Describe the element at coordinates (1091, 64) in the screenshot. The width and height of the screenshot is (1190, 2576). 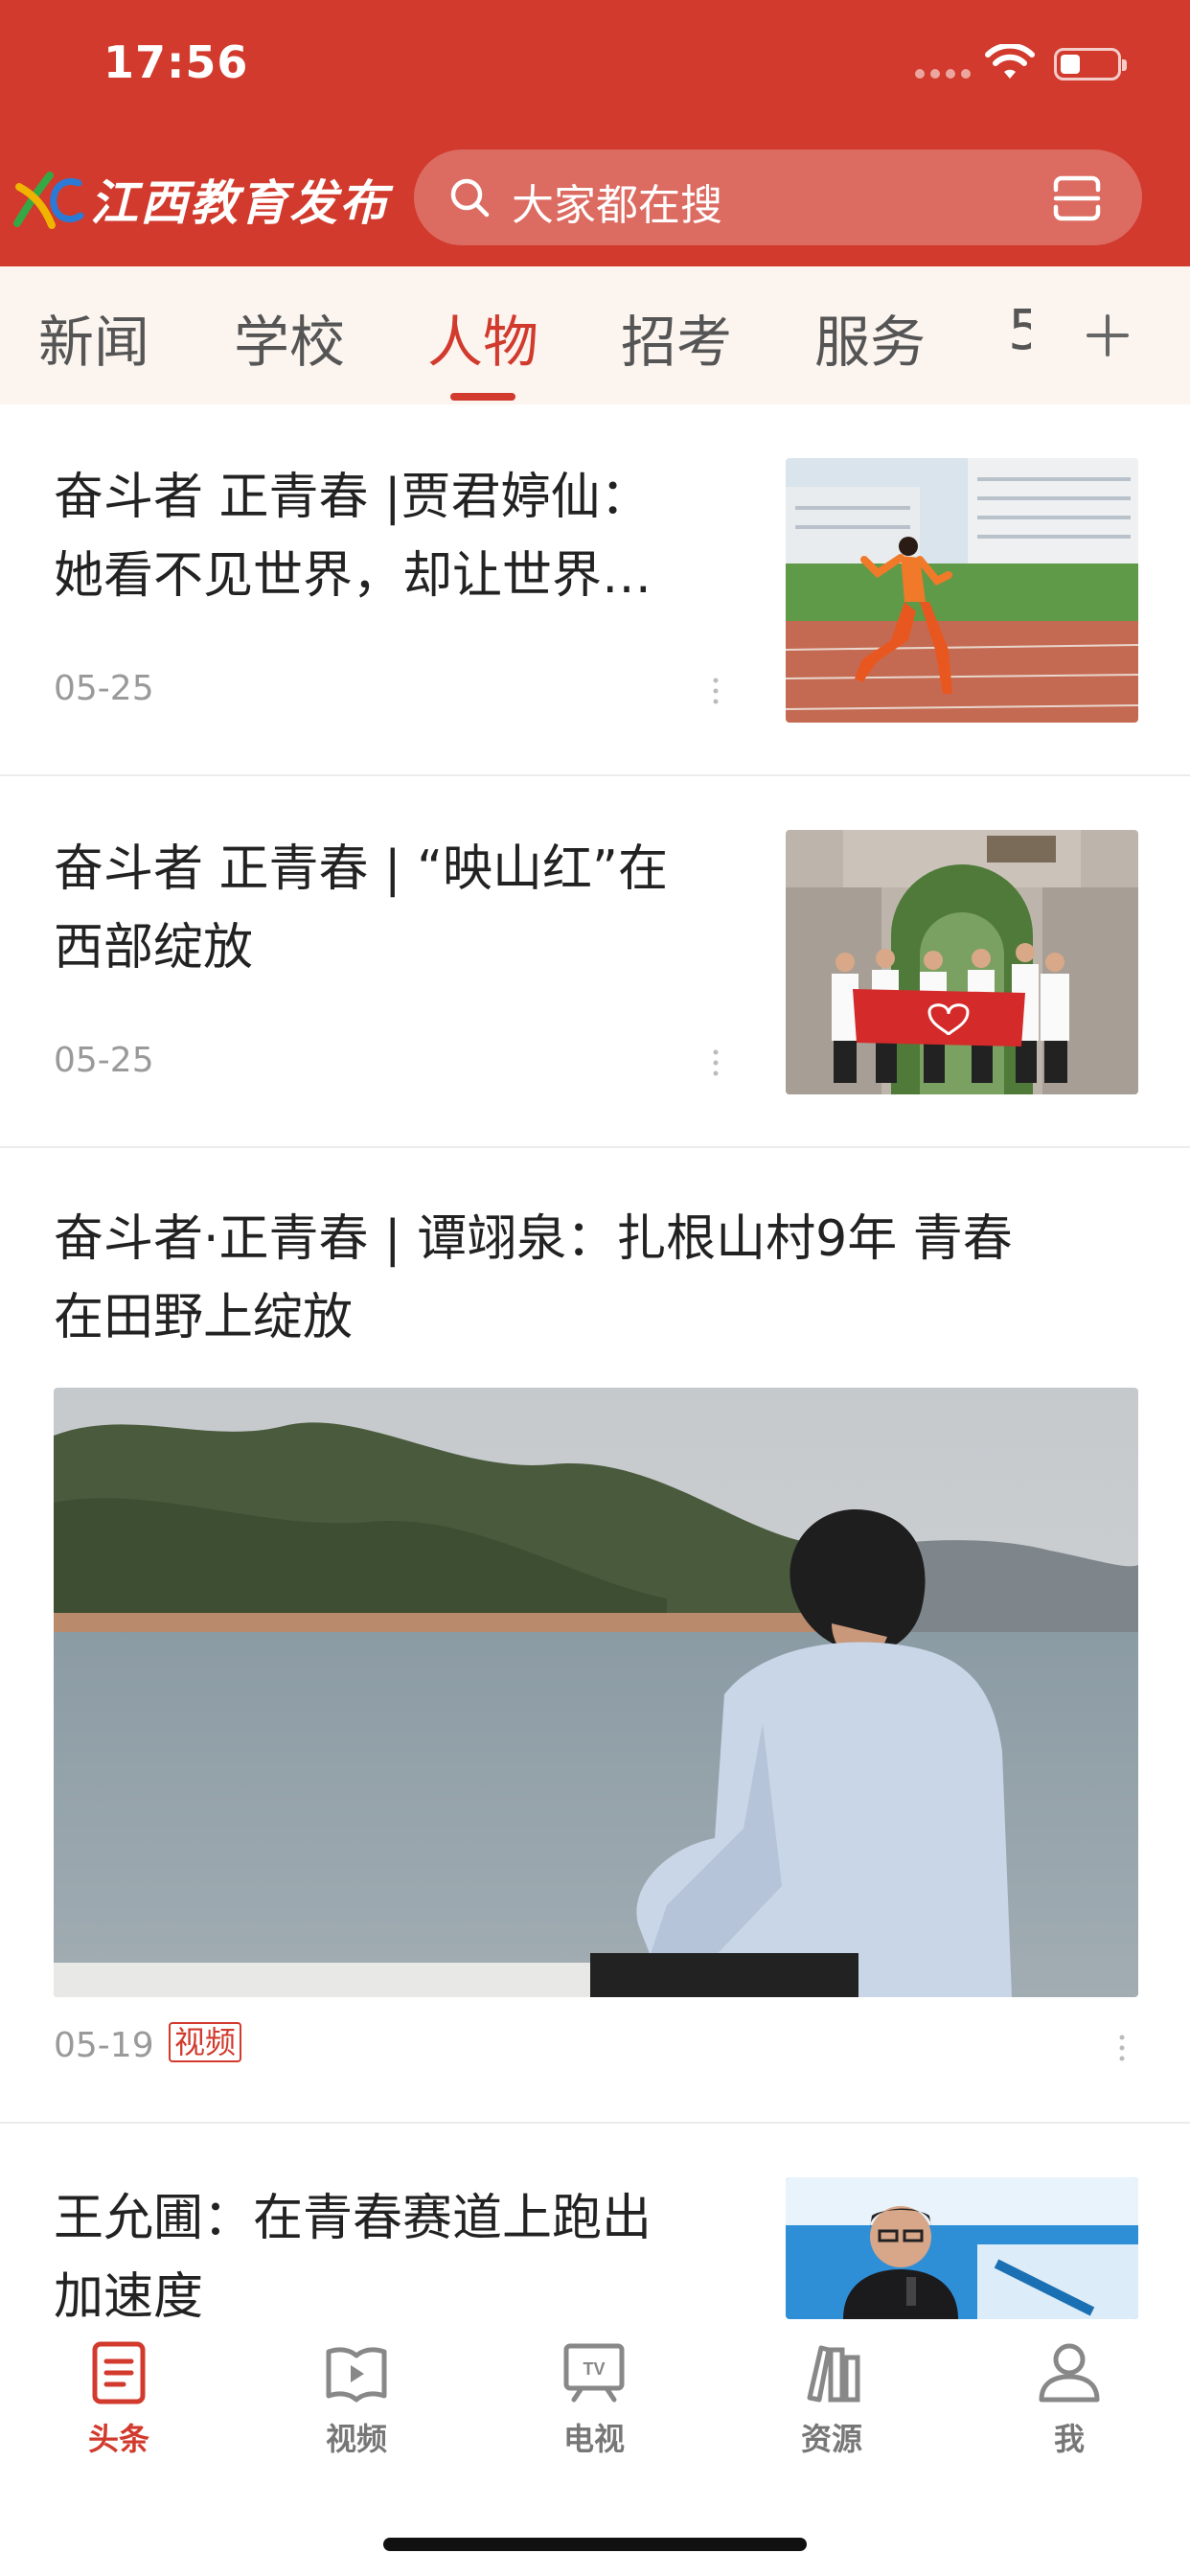
I see `battery-icon` at that location.